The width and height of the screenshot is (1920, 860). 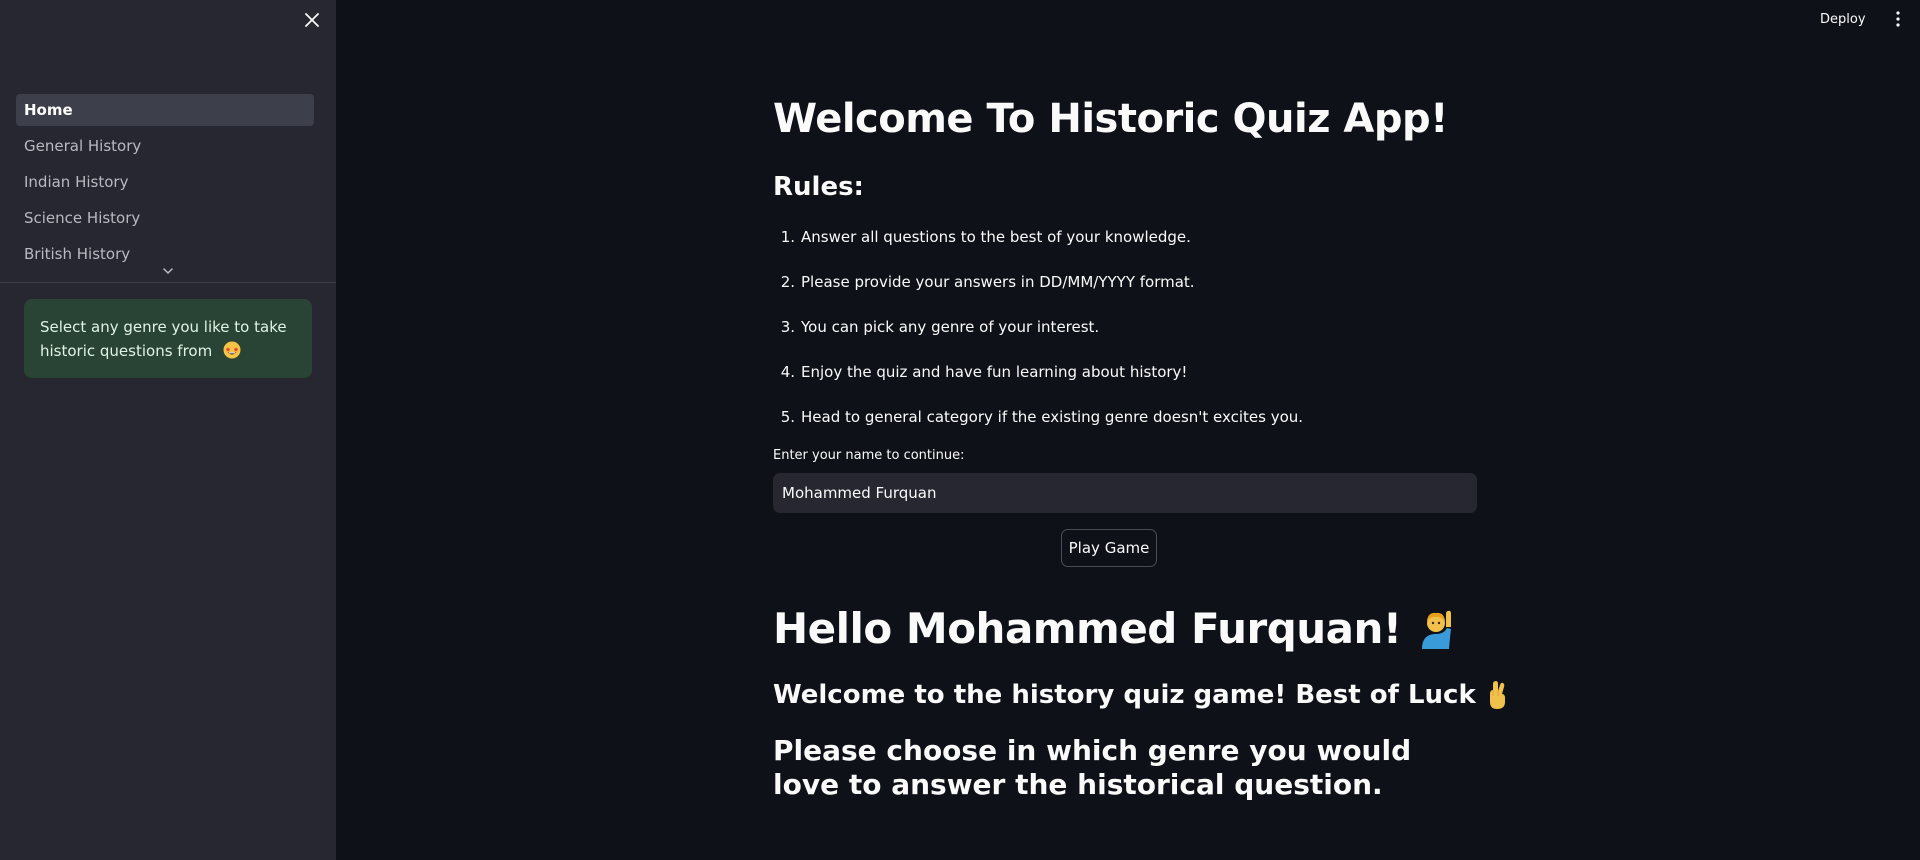 What do you see at coordinates (1898, 19) in the screenshot?
I see `more-vertical-icon` at bounding box center [1898, 19].